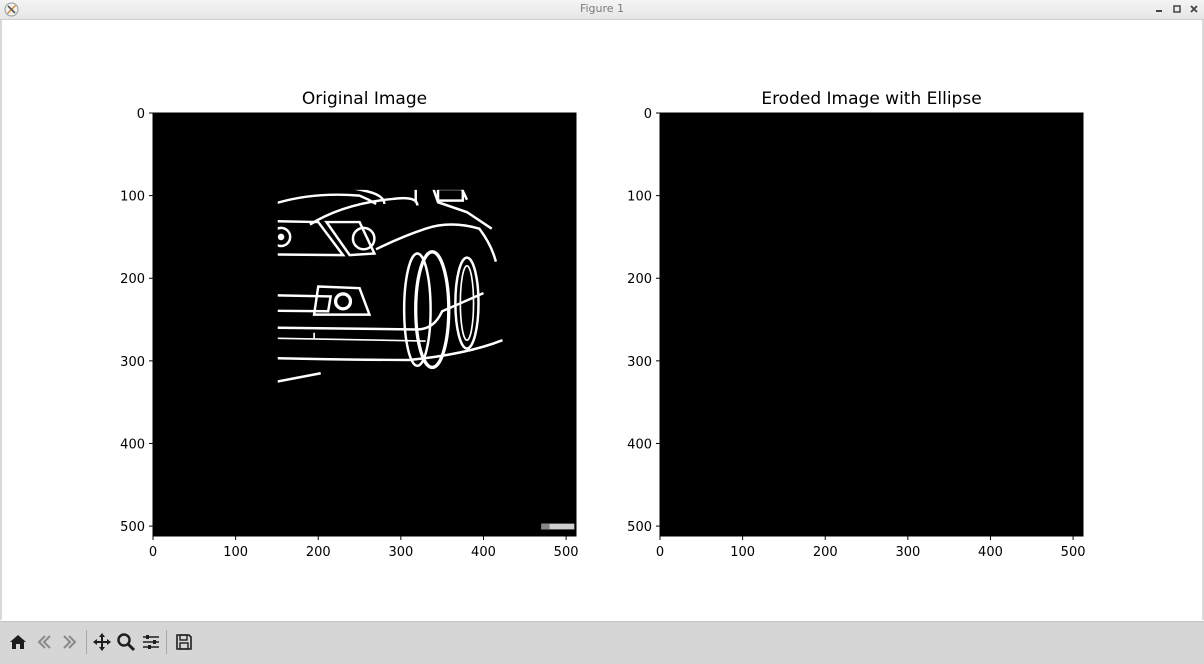 This screenshot has height=664, width=1204. What do you see at coordinates (126, 642) in the screenshot?
I see `zoom-icon` at bounding box center [126, 642].